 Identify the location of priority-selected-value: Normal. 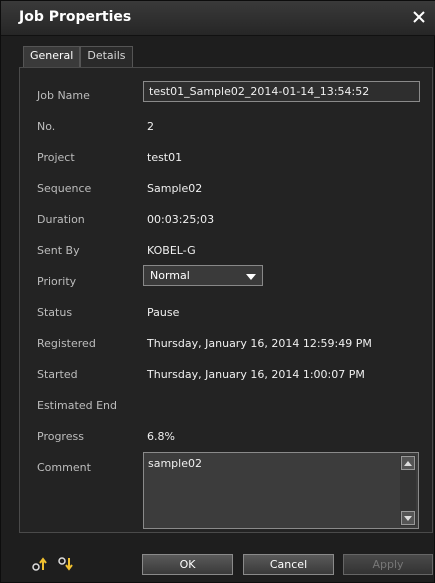
(170, 275).